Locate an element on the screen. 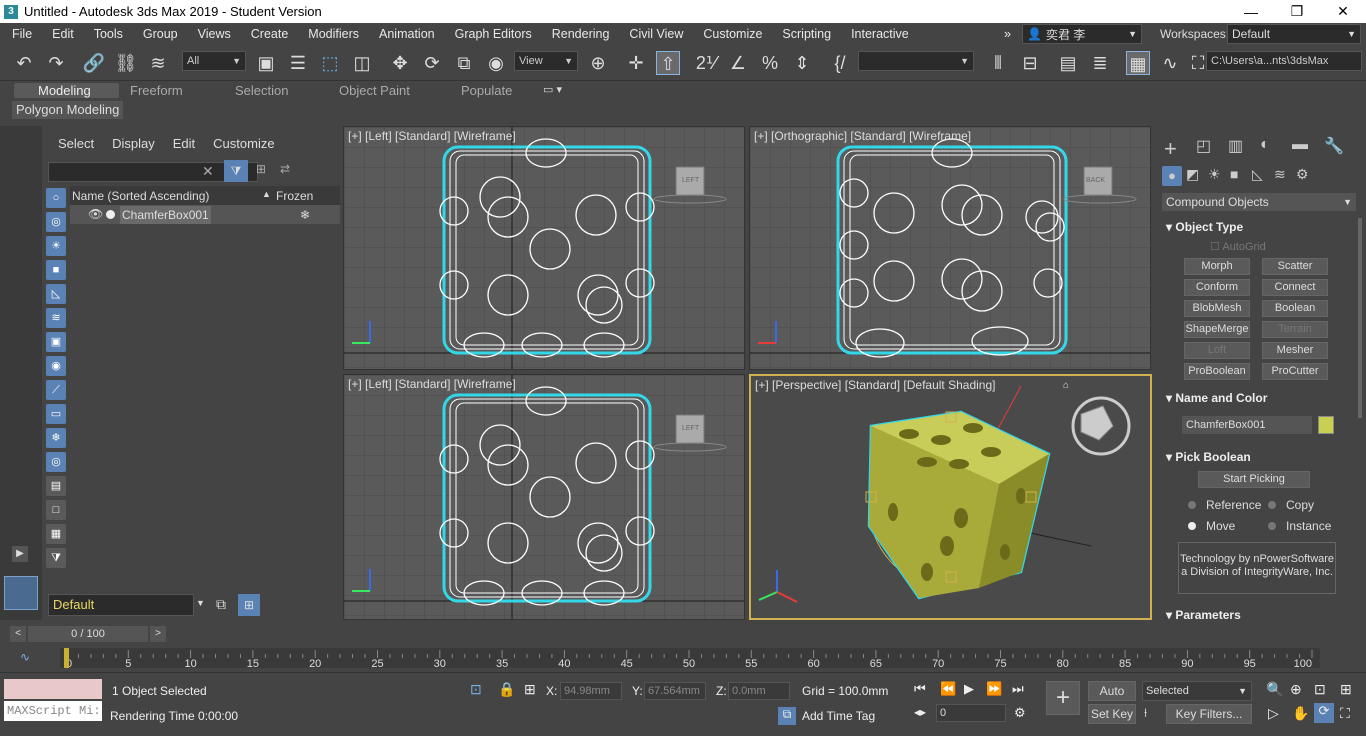  key-mode-icon: ◂▸ is located at coordinates (920, 712).